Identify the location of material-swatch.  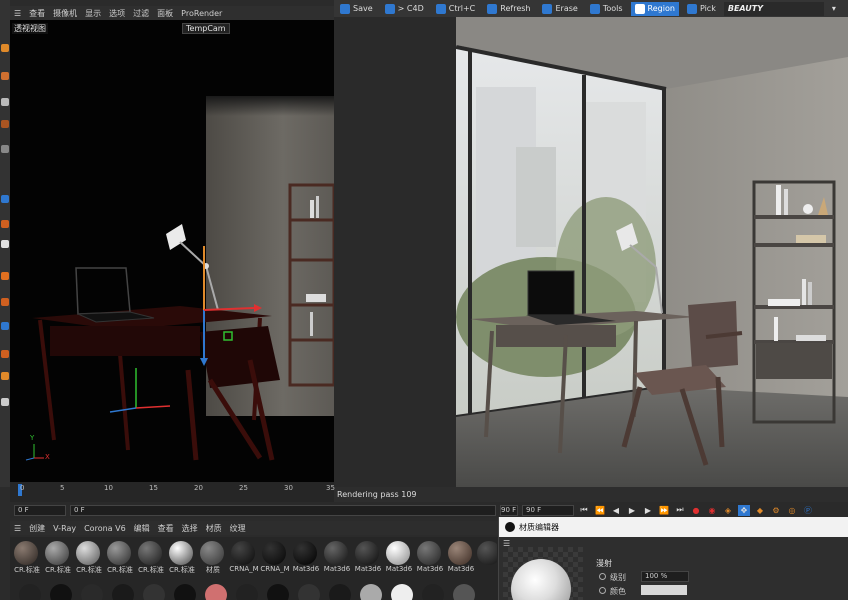
(487, 558).